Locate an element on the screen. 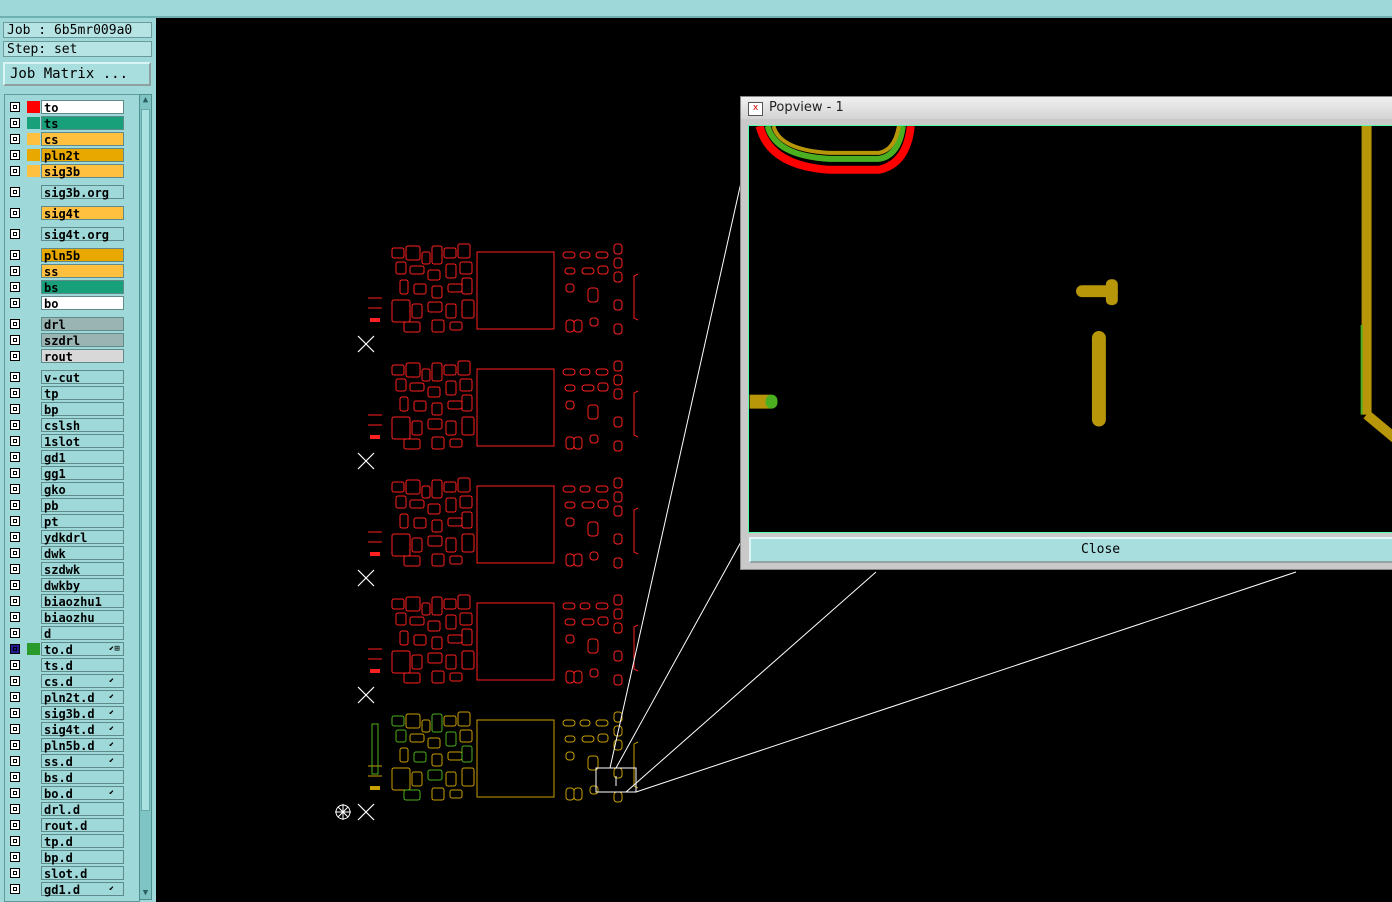 The image size is (1392, 902). layer-name: tp is located at coordinates (82, 393).